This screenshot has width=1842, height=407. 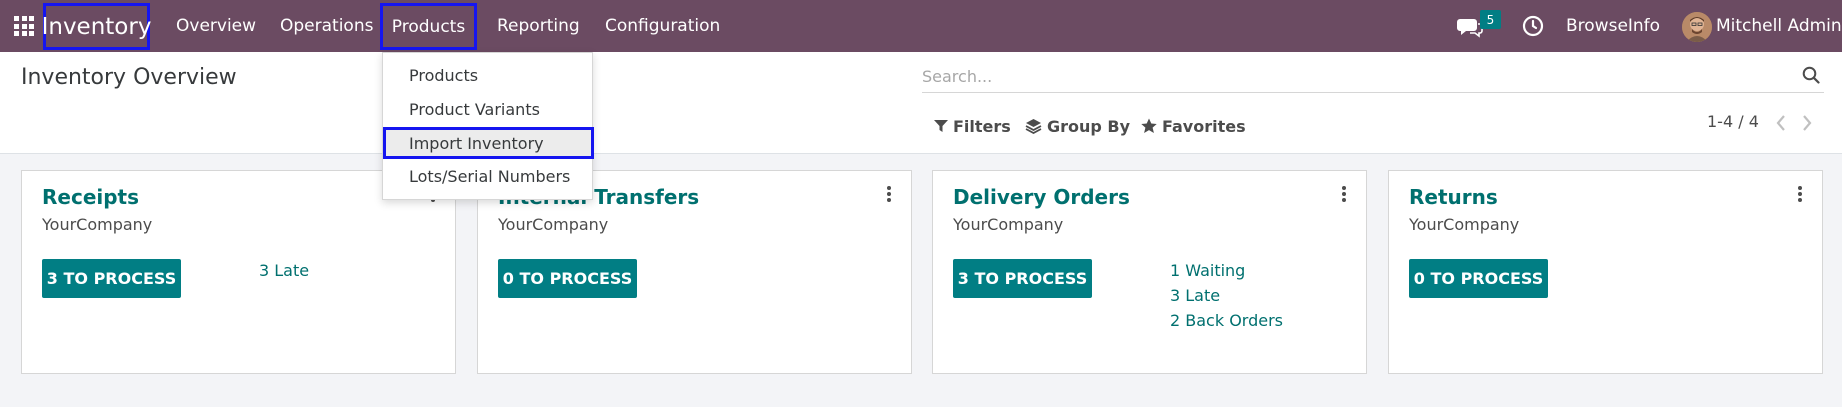 What do you see at coordinates (1807, 123) in the screenshot?
I see `chevron-right-icon` at bounding box center [1807, 123].